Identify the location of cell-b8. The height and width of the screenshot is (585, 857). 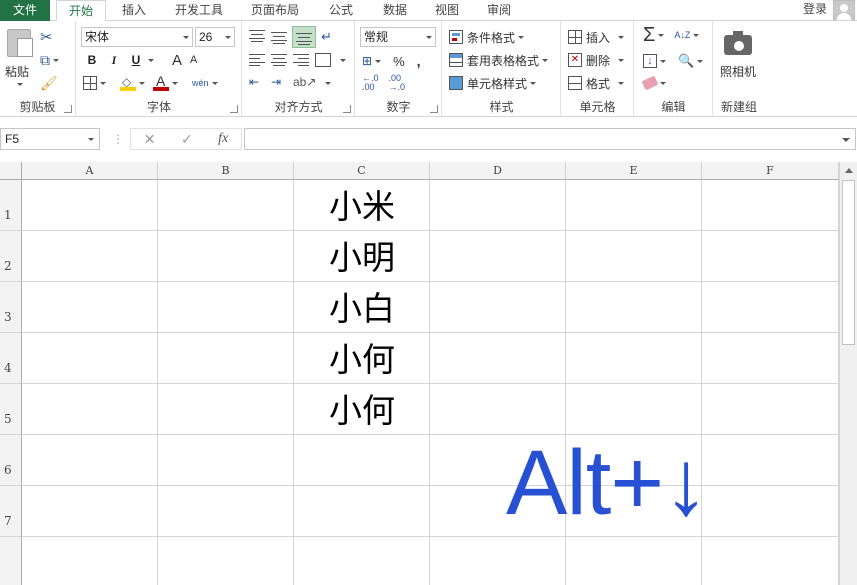
(226, 561).